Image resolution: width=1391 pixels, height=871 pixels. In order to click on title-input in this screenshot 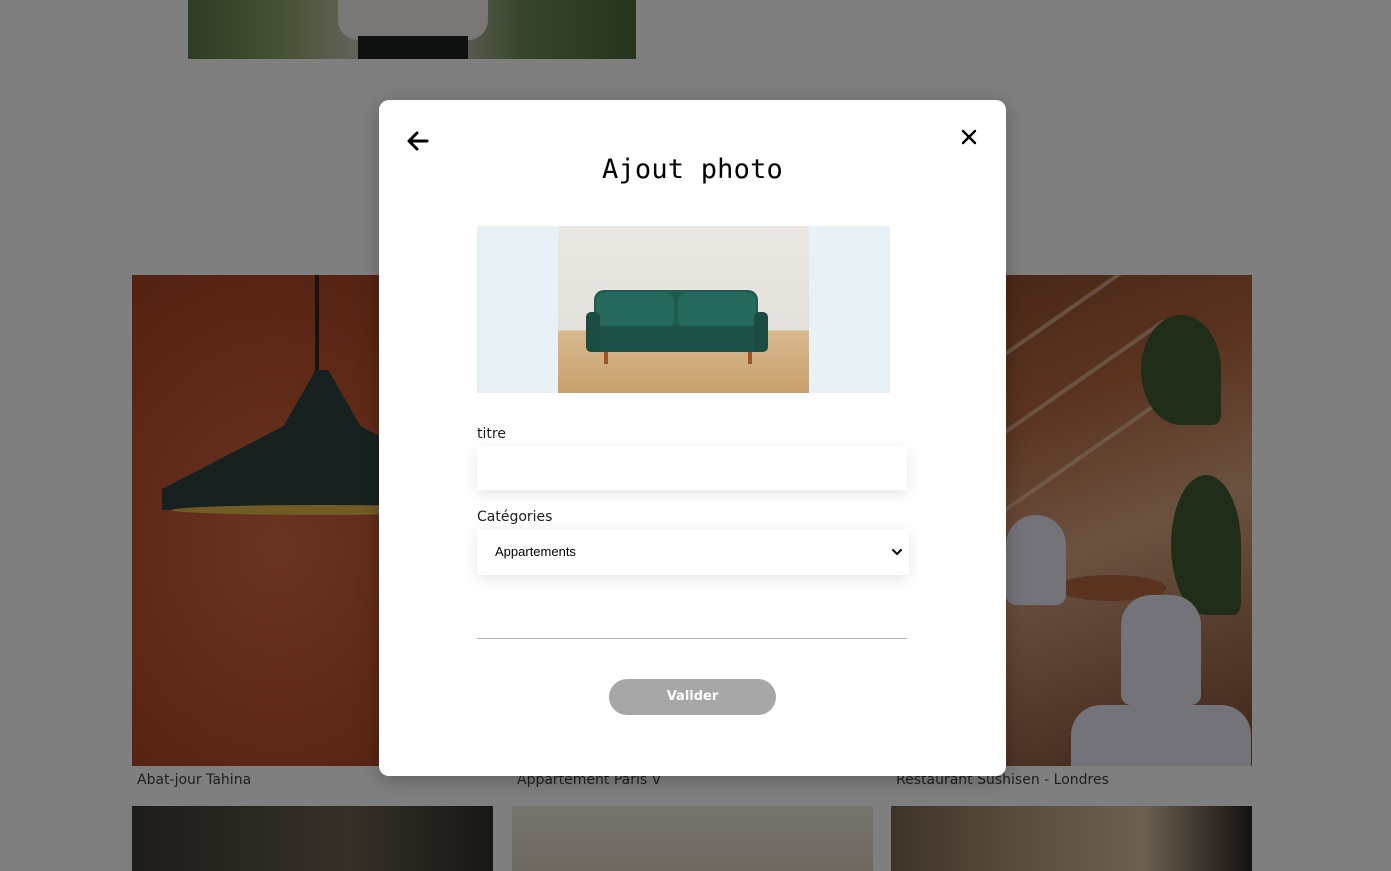, I will do `click(692, 468)`.